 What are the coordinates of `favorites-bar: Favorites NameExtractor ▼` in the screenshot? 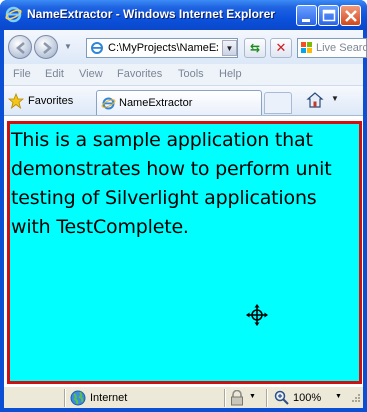 It's located at (183, 101).